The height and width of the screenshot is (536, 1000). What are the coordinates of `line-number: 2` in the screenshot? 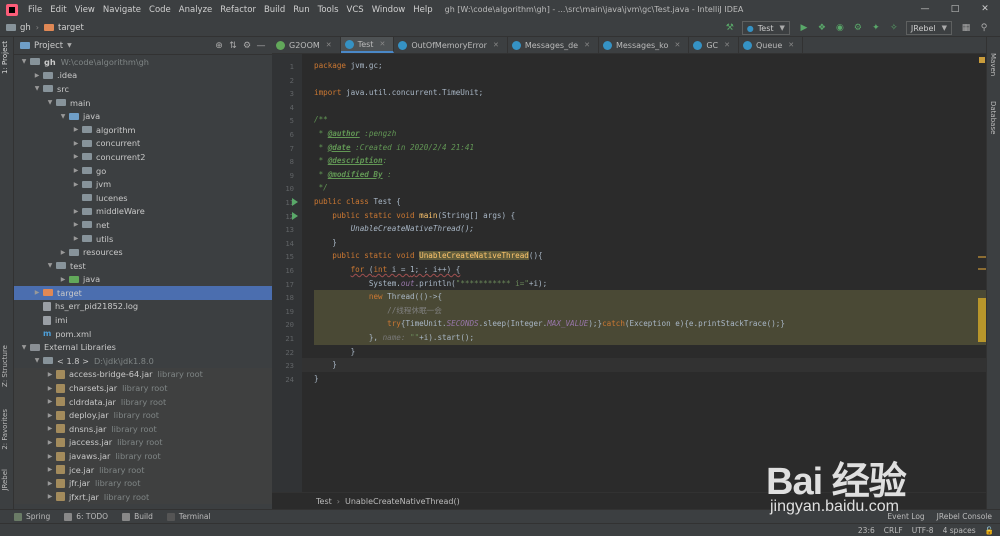 It's located at (283, 80).